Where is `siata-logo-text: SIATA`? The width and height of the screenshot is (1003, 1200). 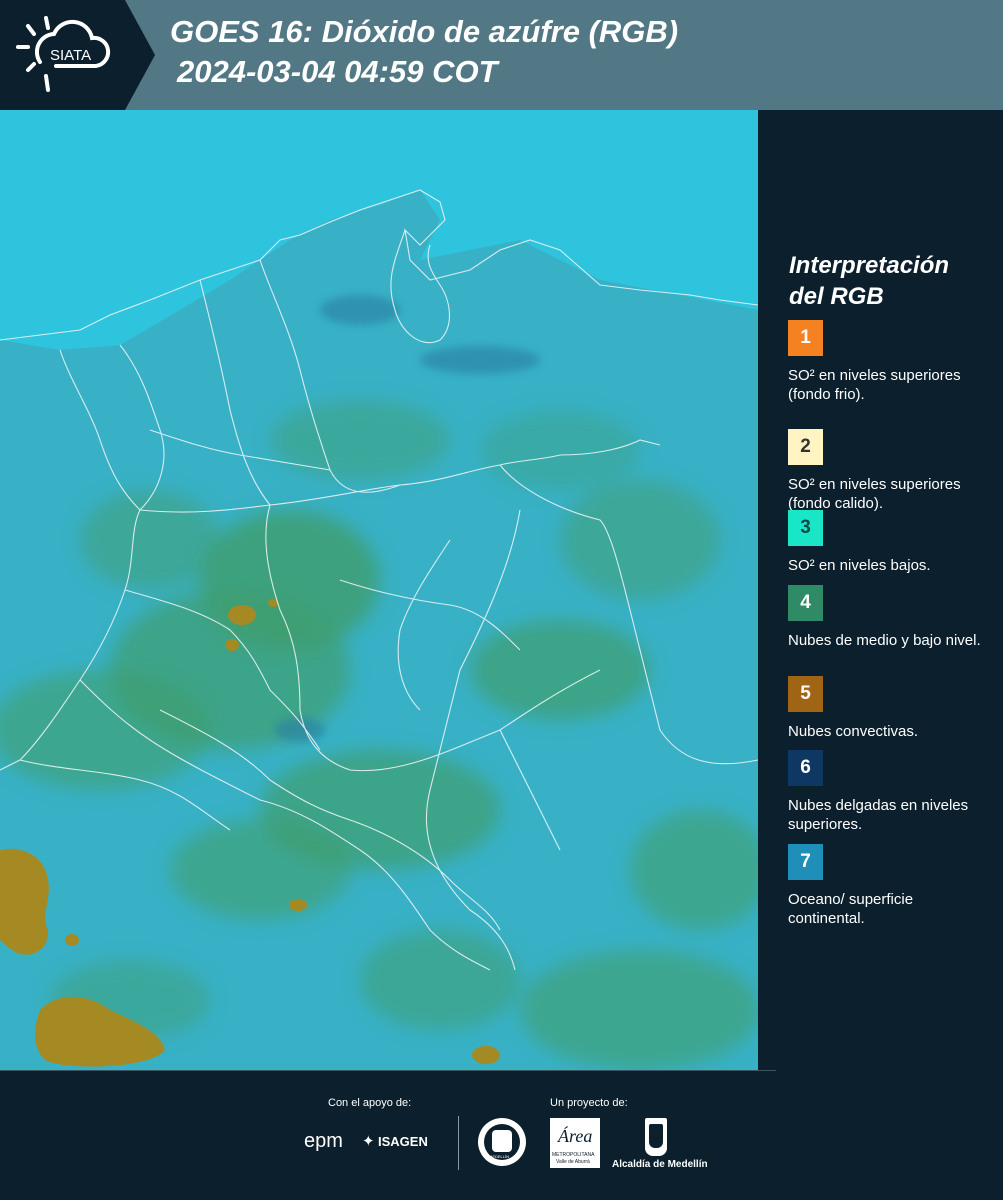
siata-logo-text: SIATA is located at coordinates (71, 55).